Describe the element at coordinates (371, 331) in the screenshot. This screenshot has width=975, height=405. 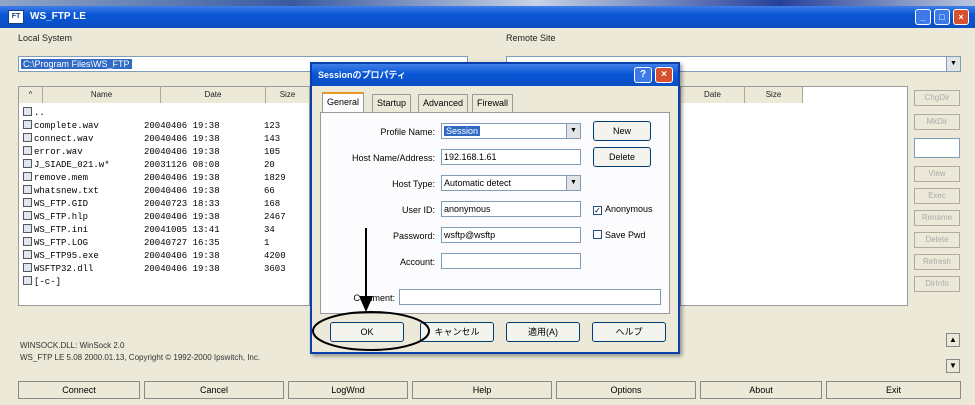
I see `annotation-highlight-ellipse` at that location.